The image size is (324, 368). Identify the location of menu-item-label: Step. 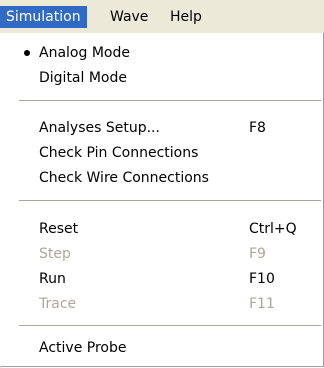
(55, 254).